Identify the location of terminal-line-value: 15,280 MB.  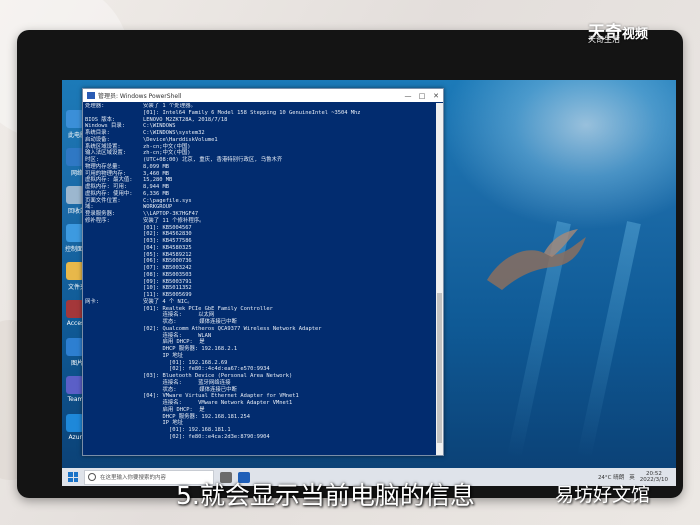
(158, 180).